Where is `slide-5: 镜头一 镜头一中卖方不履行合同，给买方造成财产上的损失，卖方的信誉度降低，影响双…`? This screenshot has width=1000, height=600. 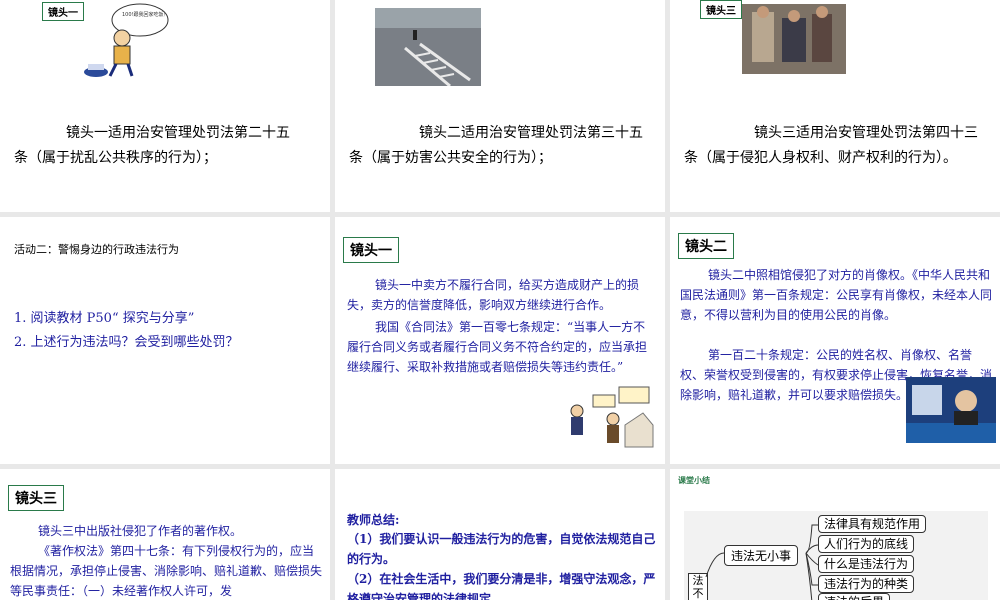
slide-5: 镜头一 镜头一中卖方不履行合同，给买方造成财产上的损失，卖方的信誉度降低，影响双… is located at coordinates (500, 340).